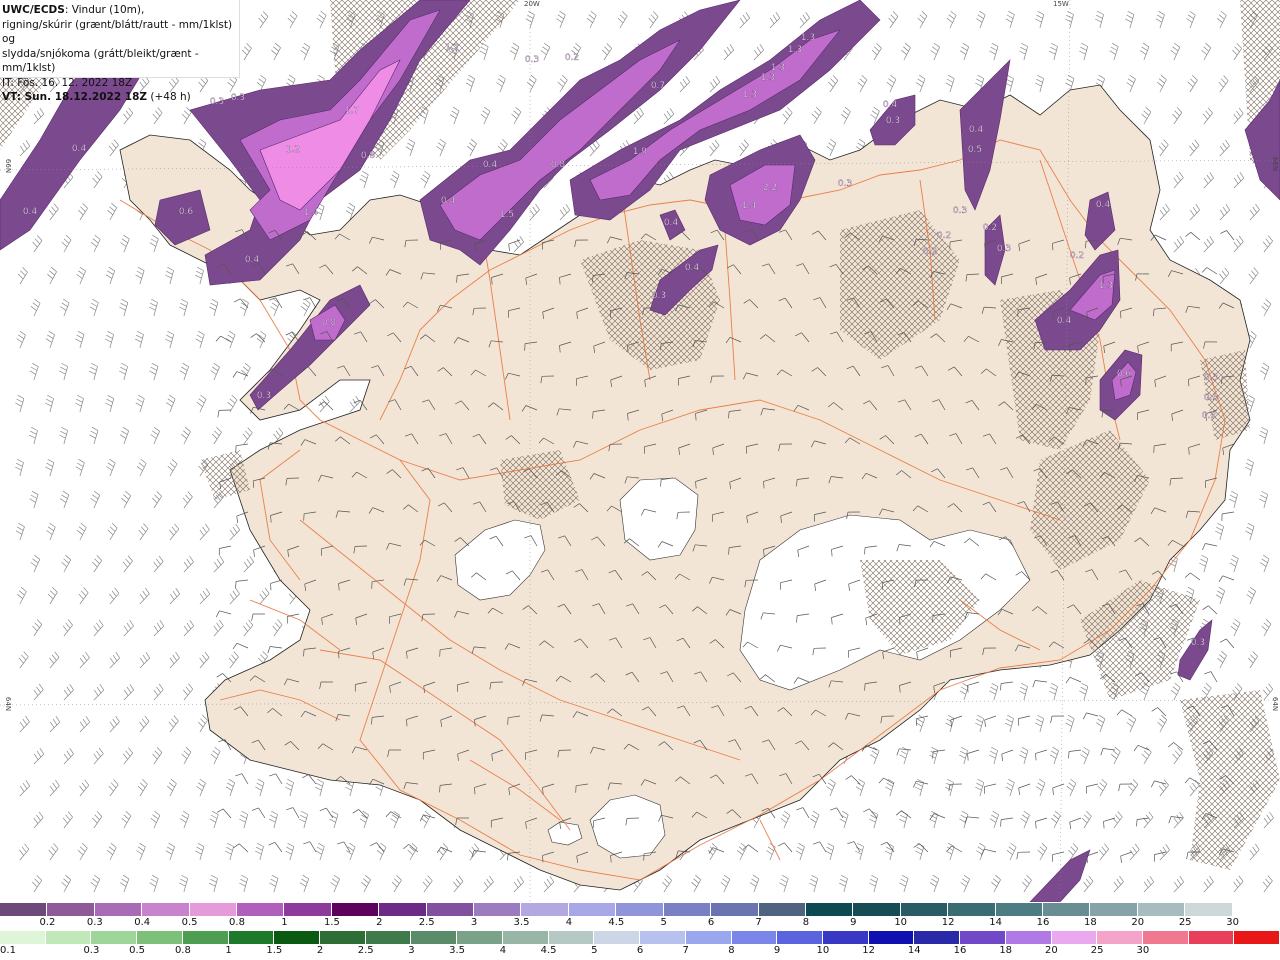  What do you see at coordinates (1043, 922) in the screenshot?
I see `legend-snow-label: 16` at bounding box center [1043, 922].